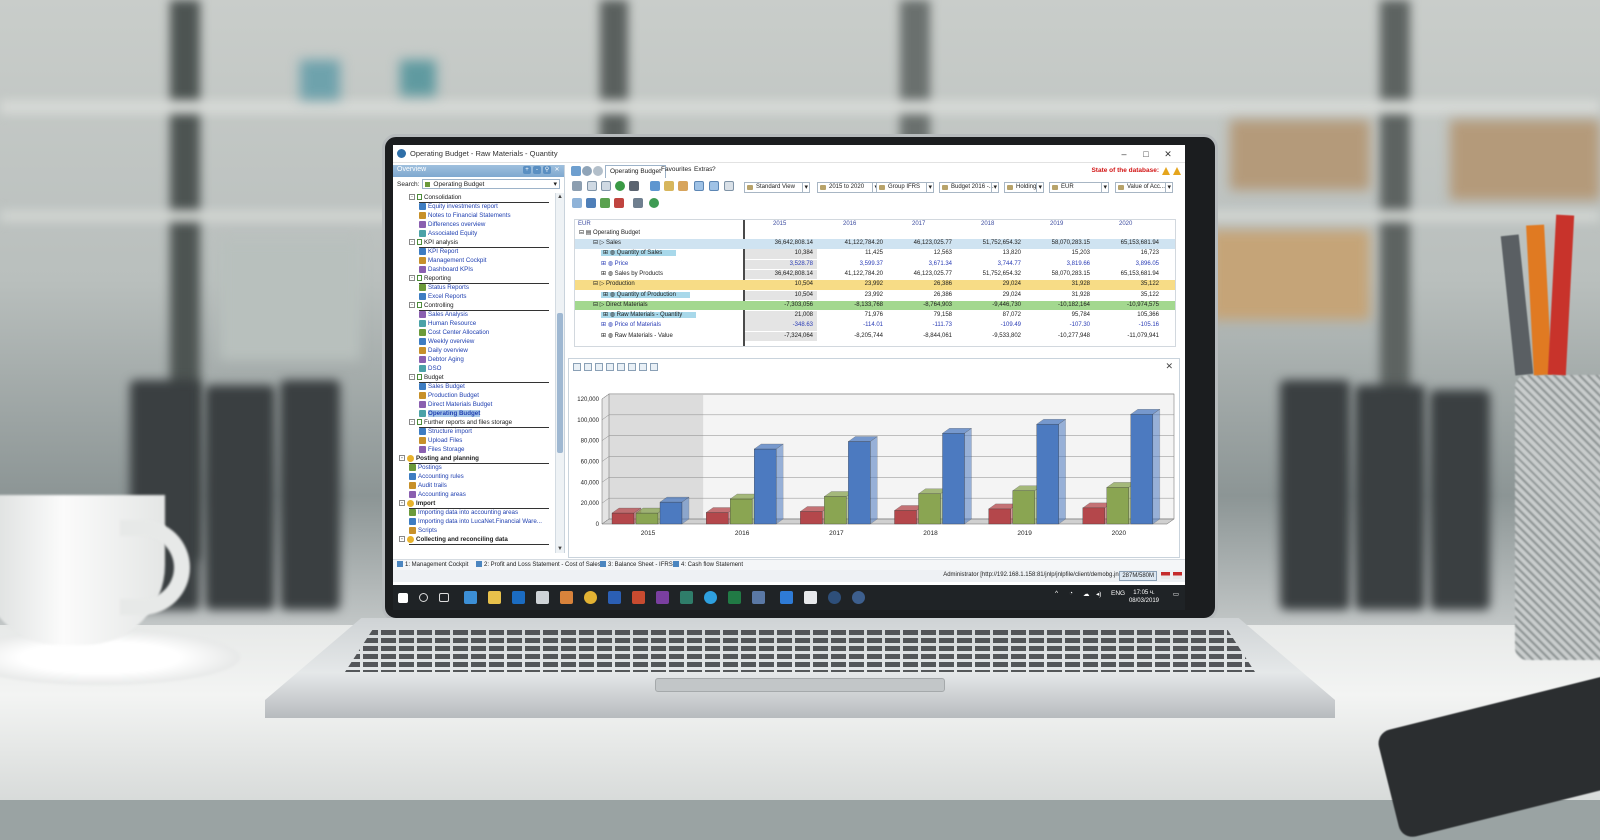  Describe the element at coordinates (1056, 285) in the screenshot. I see `grid-cell: 31,928` at that location.